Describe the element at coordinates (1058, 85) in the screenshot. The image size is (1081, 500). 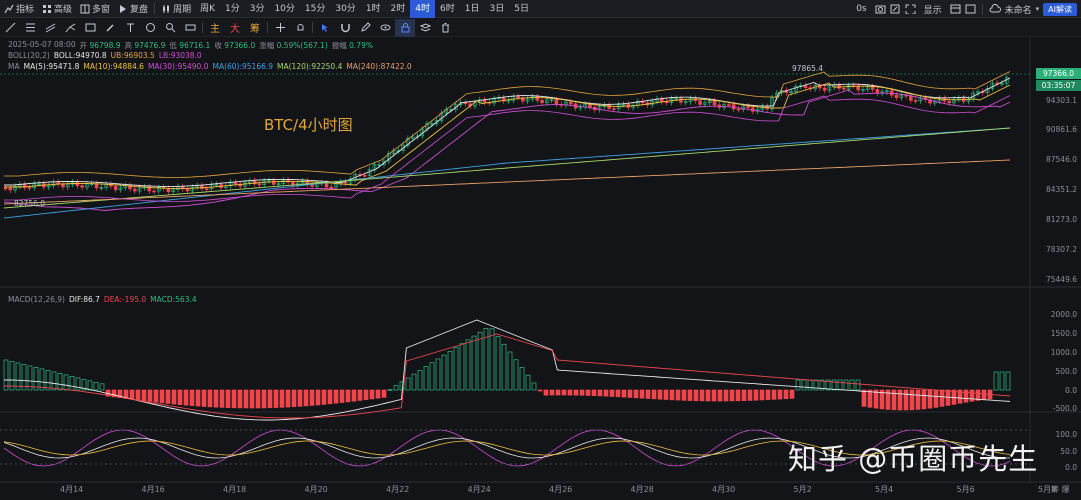
I see `countdown-tag: 03:35:07` at that location.